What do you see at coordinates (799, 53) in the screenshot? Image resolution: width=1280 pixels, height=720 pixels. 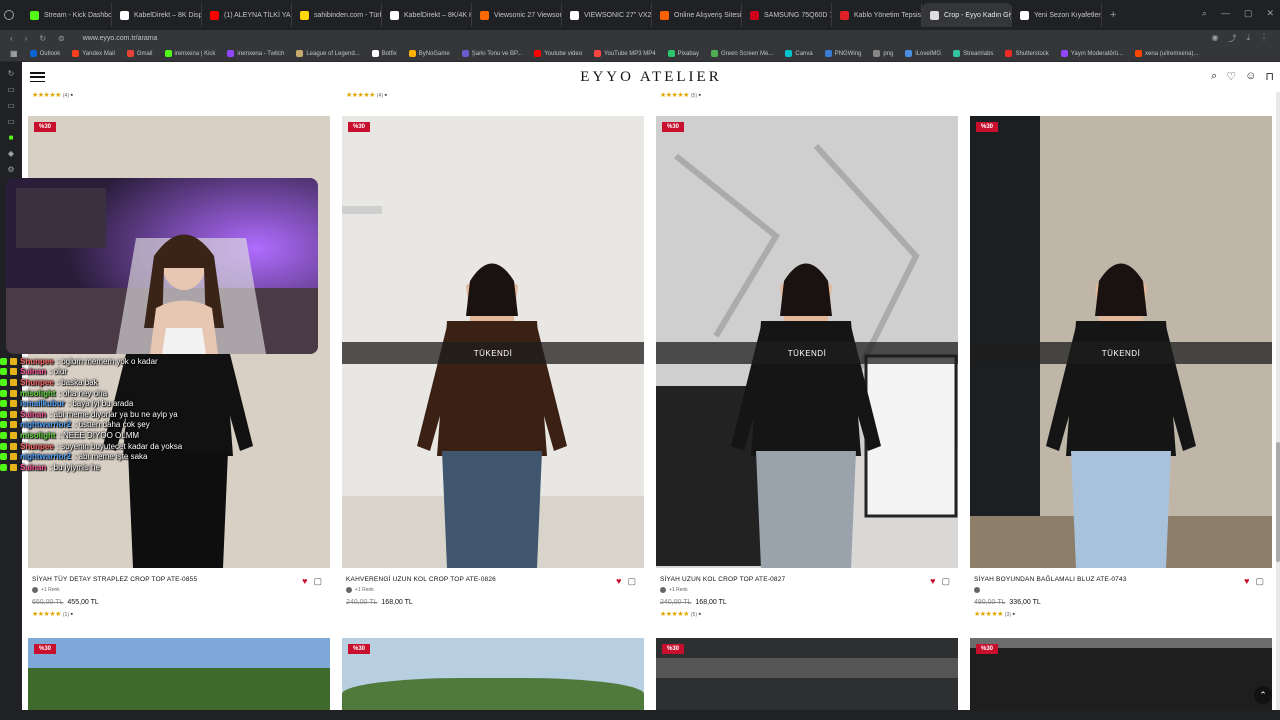 I see `bookmark-item: Canva` at bounding box center [799, 53].